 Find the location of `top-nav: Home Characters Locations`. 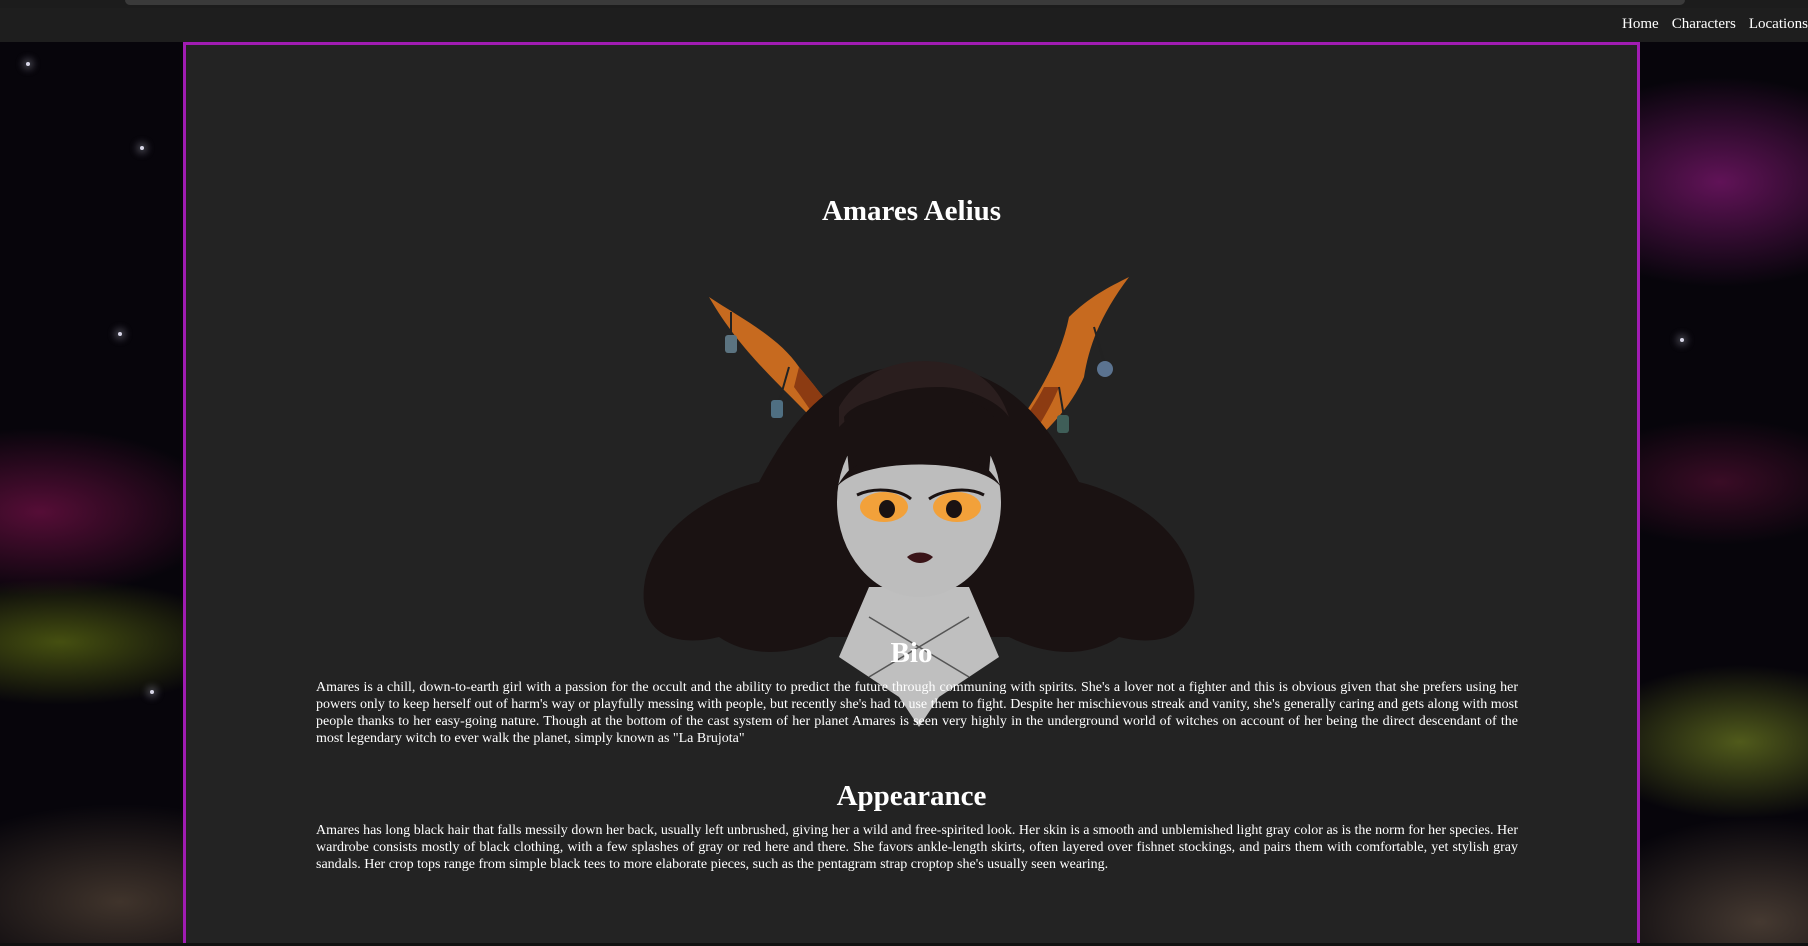

top-nav: Home Characters Locations is located at coordinates (904, 25).